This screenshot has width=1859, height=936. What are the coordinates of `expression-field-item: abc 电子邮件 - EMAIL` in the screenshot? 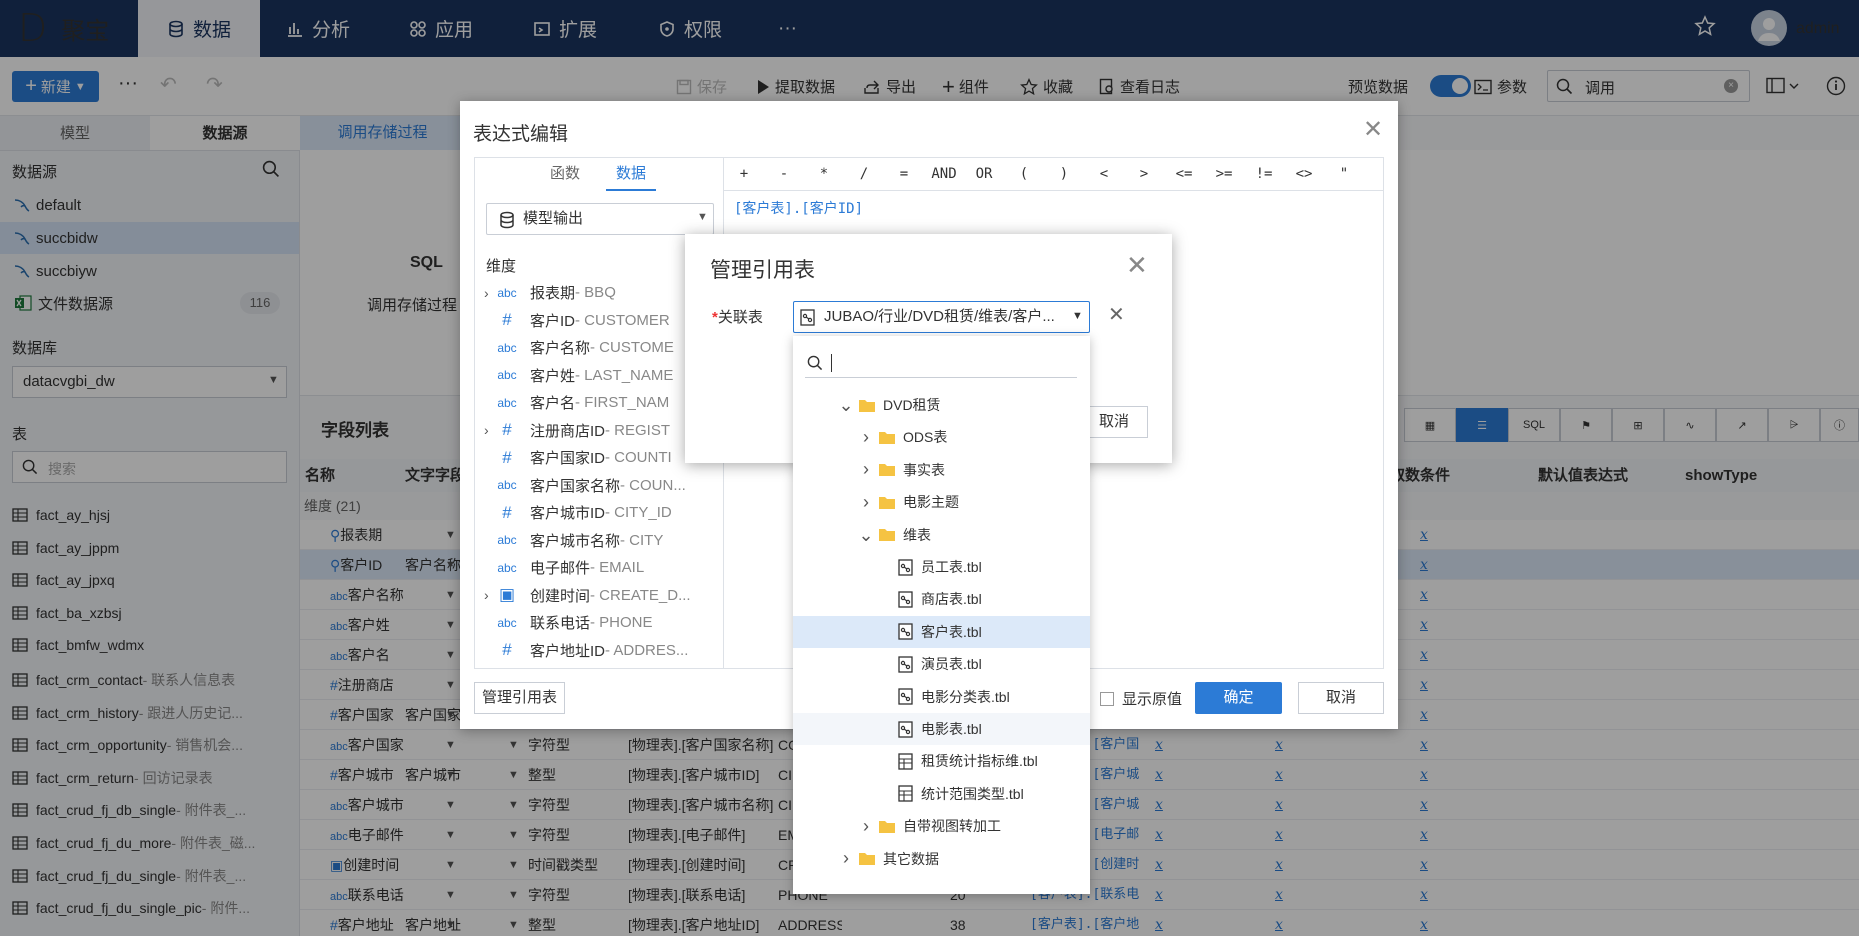 It's located at (564, 567).